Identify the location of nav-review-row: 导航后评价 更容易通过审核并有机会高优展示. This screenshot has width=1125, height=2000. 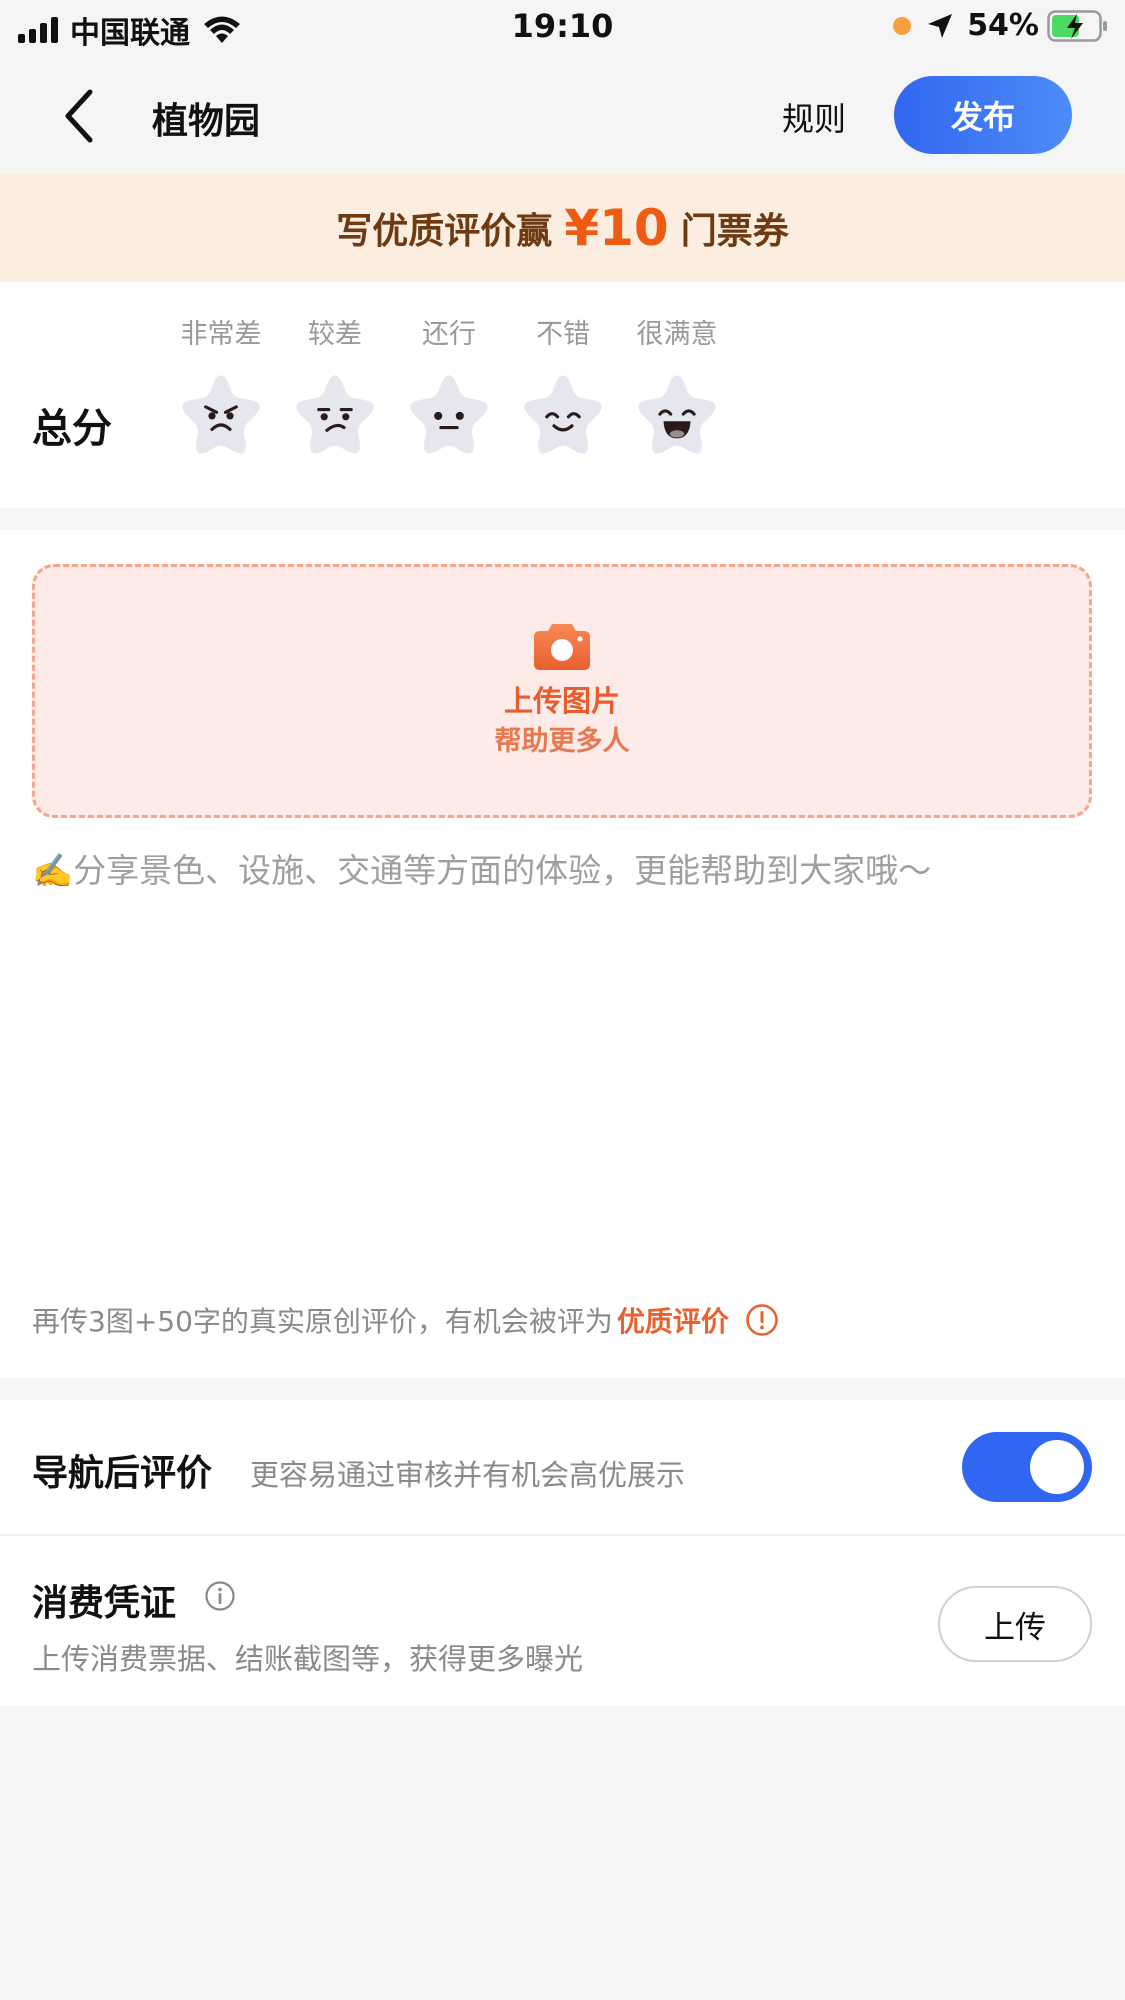
(562, 1467).